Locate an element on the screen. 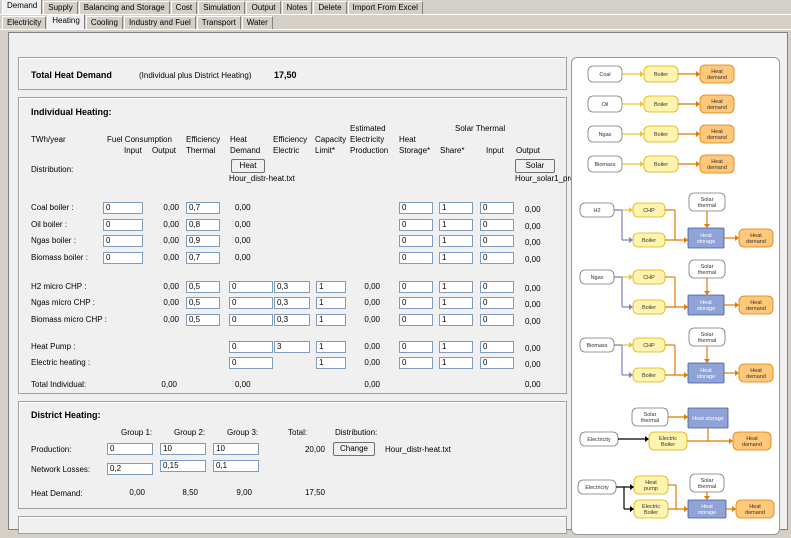  oil-boiler-efficiency-thermal: 0,8 is located at coordinates (203, 225).